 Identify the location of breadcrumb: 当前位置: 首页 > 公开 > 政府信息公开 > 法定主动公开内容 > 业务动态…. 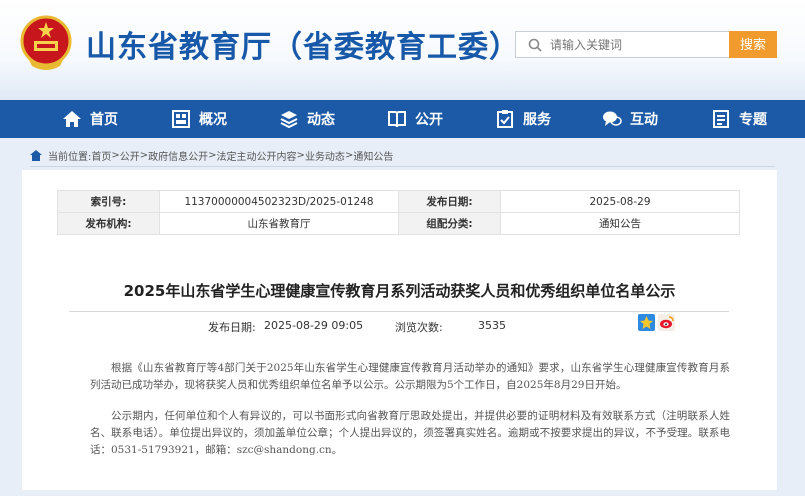
(211, 155).